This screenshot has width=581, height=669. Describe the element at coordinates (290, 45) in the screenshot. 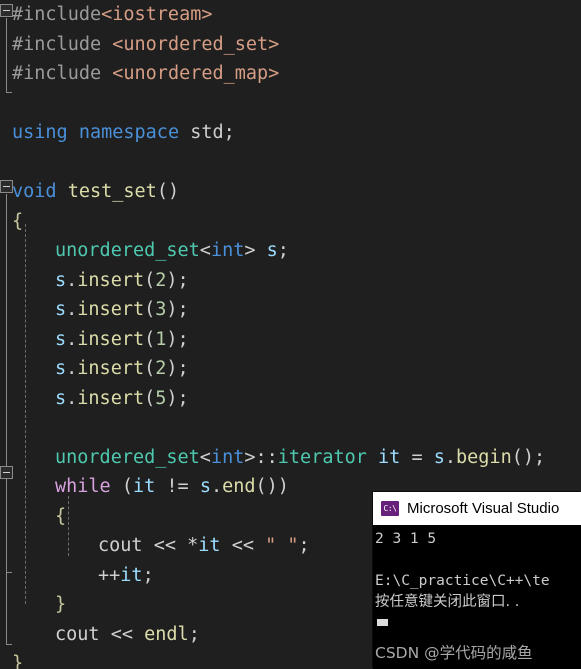

I see `code-line: #include <unordered_set>` at that location.